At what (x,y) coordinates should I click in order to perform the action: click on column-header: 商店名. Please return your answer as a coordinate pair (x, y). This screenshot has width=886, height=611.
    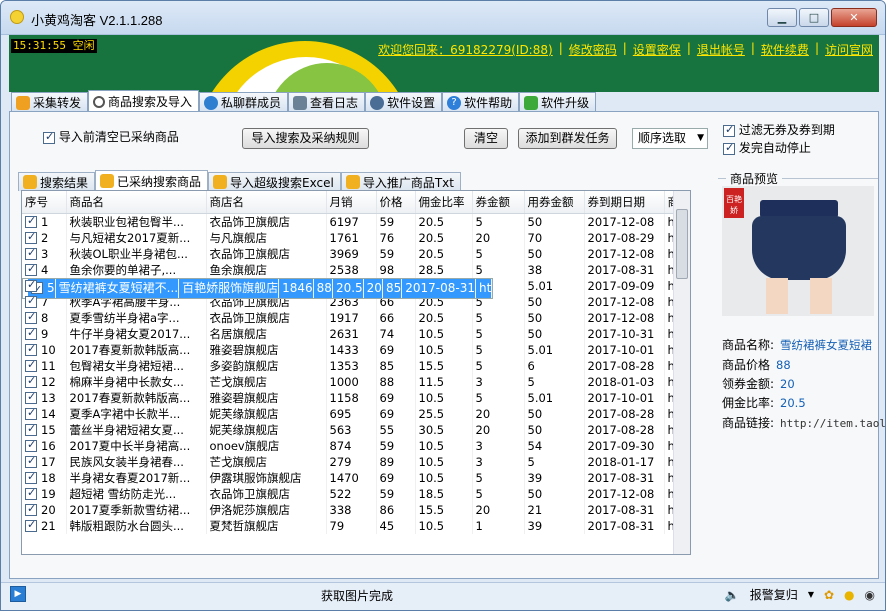
    Looking at the image, I should click on (266, 202).